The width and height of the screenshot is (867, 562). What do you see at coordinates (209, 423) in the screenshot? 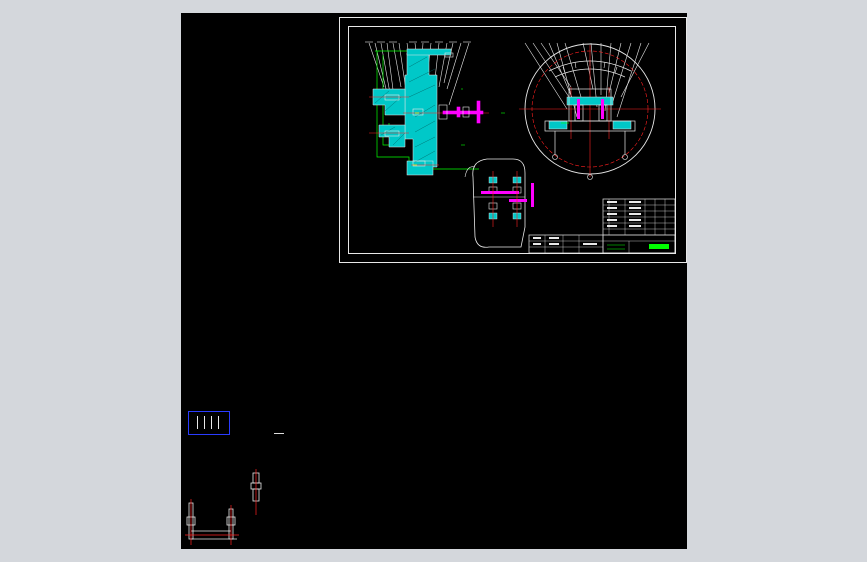
I see `viewport-frame` at bounding box center [209, 423].